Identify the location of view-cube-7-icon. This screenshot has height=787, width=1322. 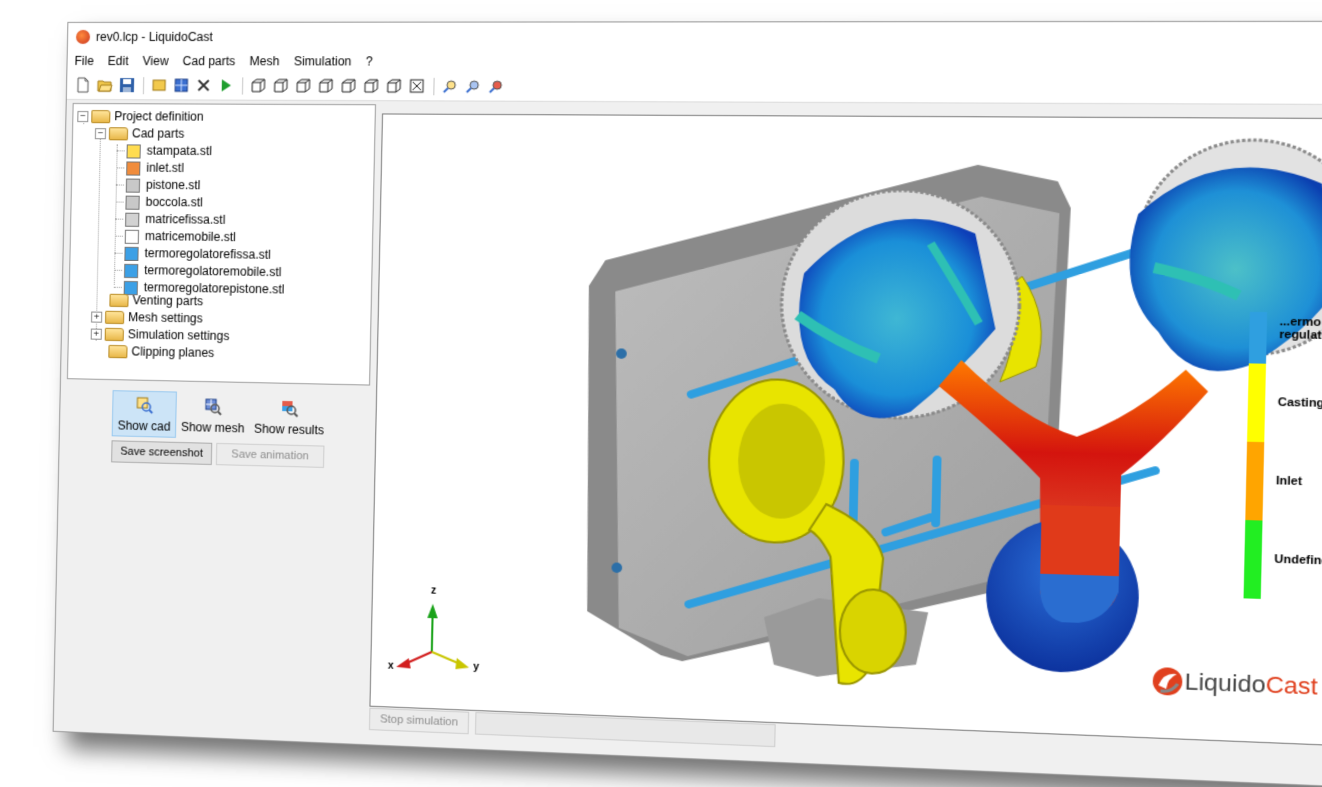
(394, 86).